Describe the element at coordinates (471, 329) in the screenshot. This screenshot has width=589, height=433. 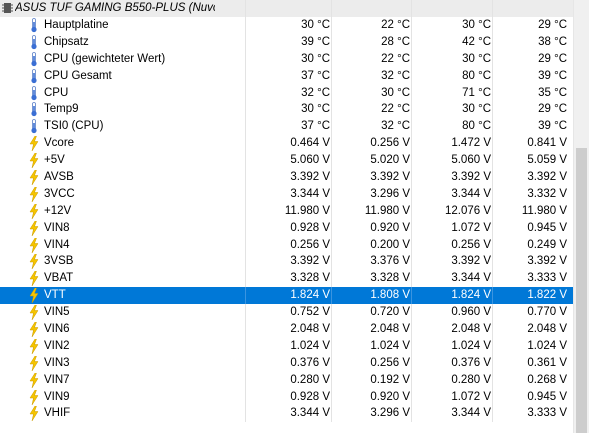
I see `maximum-value: 2.048 V` at that location.